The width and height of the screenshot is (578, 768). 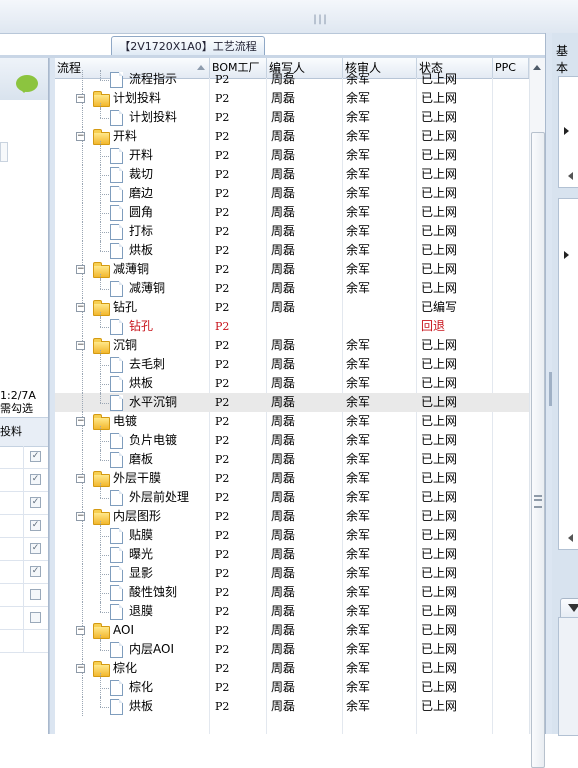 What do you see at coordinates (292, 269) in the screenshot?
I see `table-row: − 减薄铜 P2 周磊 余军 已上网` at bounding box center [292, 269].